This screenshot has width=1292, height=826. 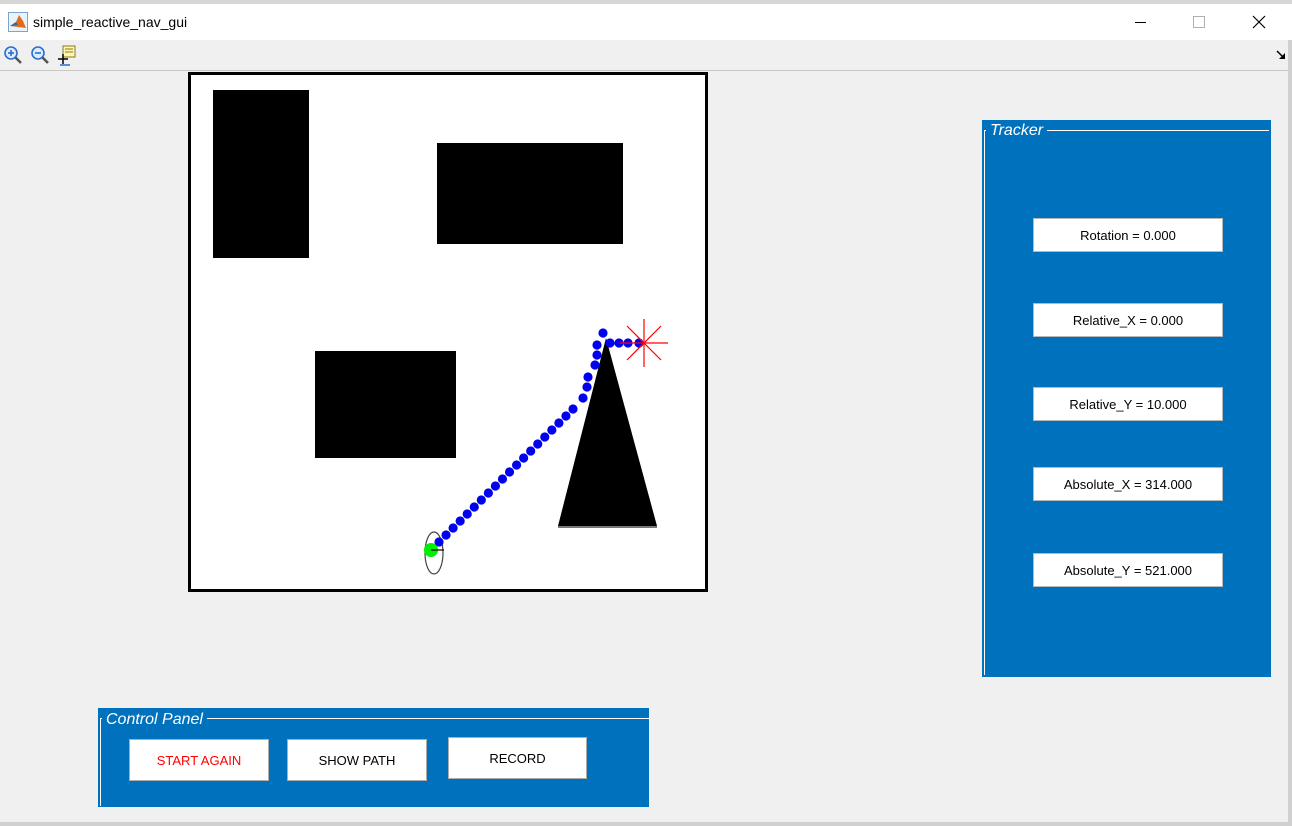 What do you see at coordinates (357, 760) in the screenshot?
I see `show-path-button: SHOW PATH` at bounding box center [357, 760].